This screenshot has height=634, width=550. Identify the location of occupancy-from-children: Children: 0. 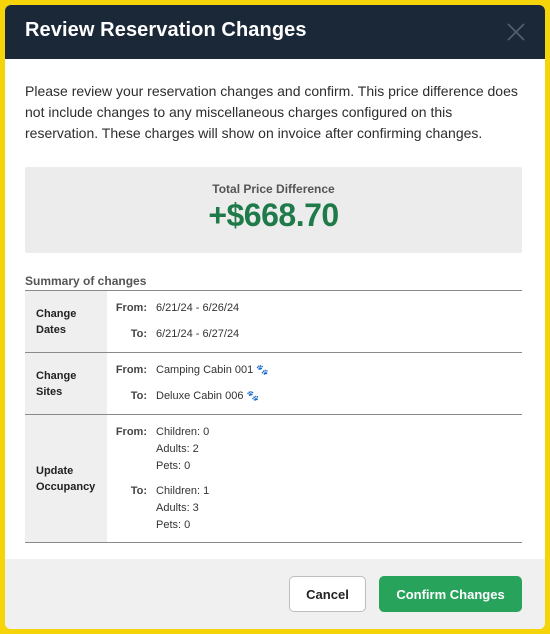
(183, 432).